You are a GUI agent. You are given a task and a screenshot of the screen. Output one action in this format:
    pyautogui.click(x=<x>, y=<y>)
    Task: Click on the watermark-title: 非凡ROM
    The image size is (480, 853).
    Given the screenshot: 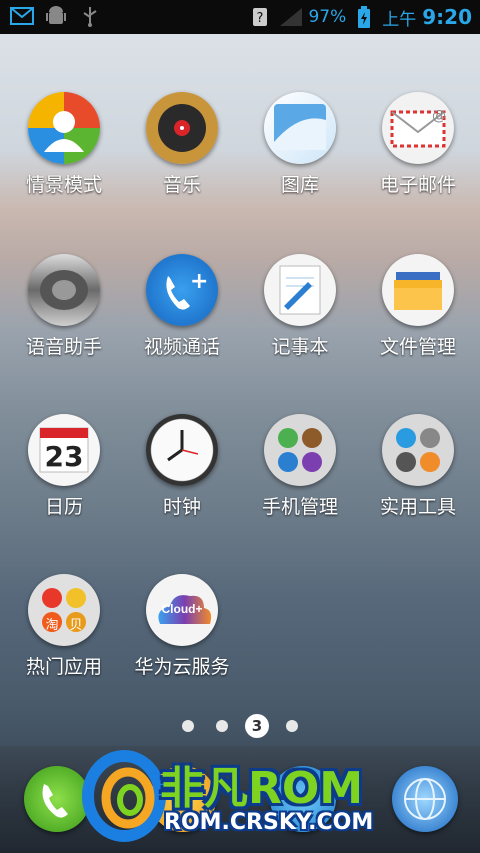 What is the action you would take?
    pyautogui.click(x=262, y=788)
    